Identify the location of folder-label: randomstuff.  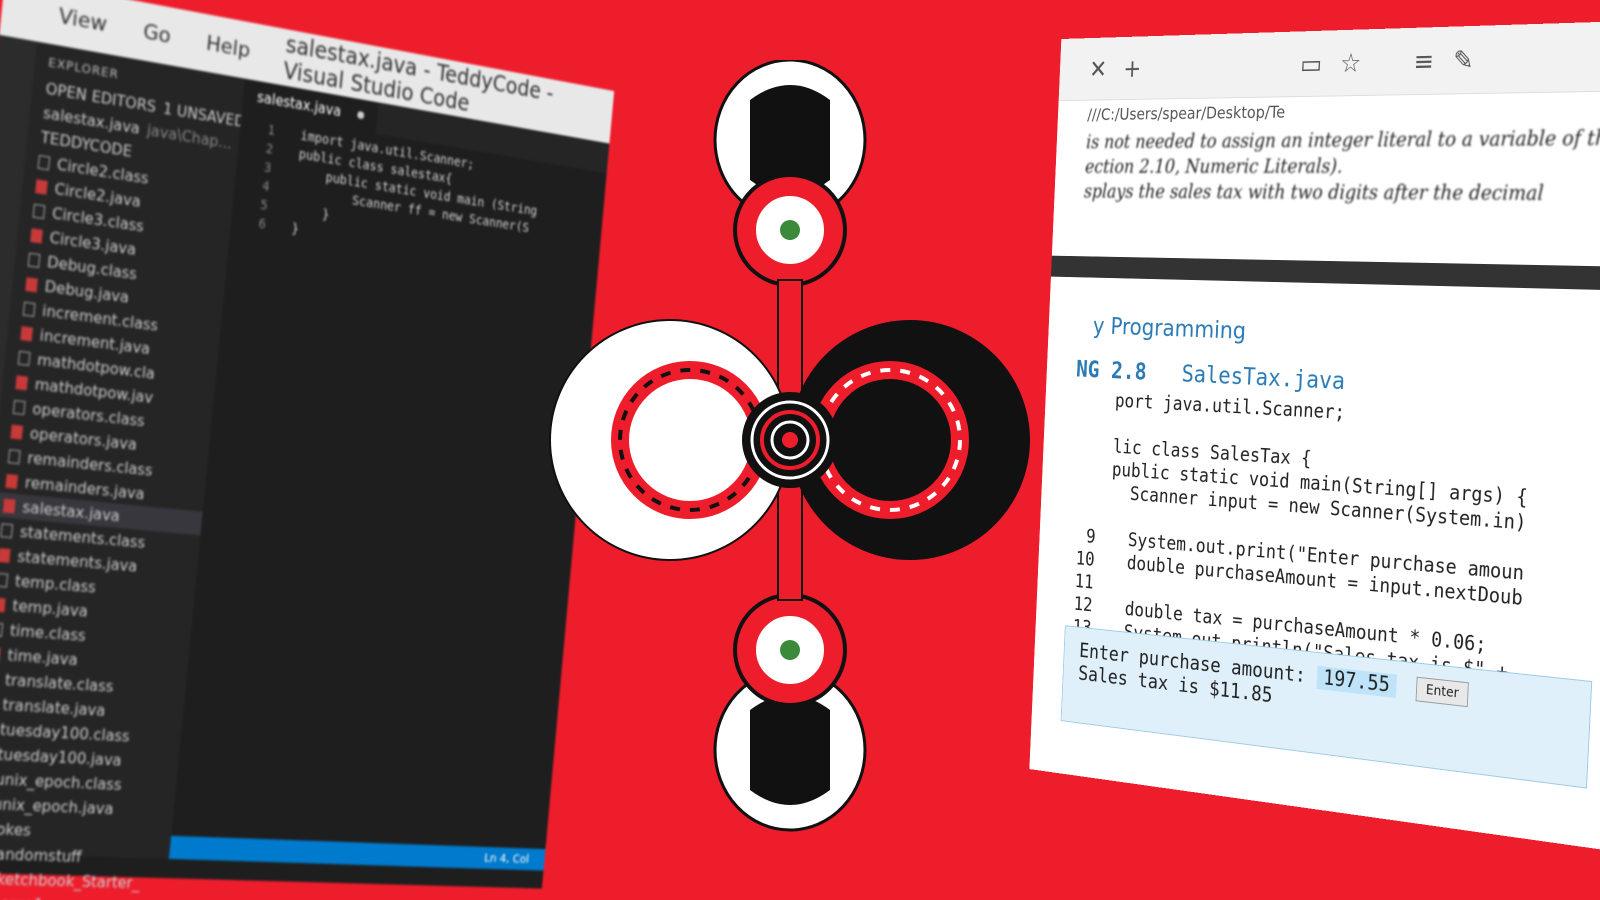
(41, 855).